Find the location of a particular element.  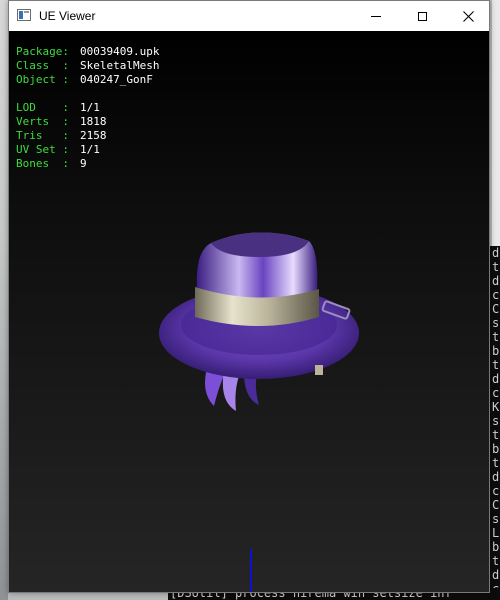

info-row: Tris : 2158 is located at coordinates (87, 136).